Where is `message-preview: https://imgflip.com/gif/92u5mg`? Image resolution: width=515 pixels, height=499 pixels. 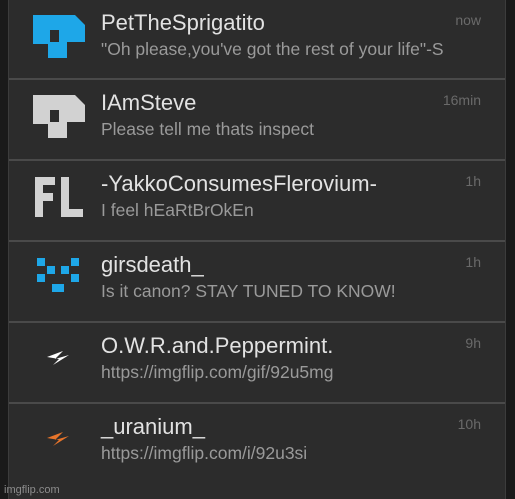 message-preview: https://imgflip.com/gif/92u5mg is located at coordinates (217, 372).